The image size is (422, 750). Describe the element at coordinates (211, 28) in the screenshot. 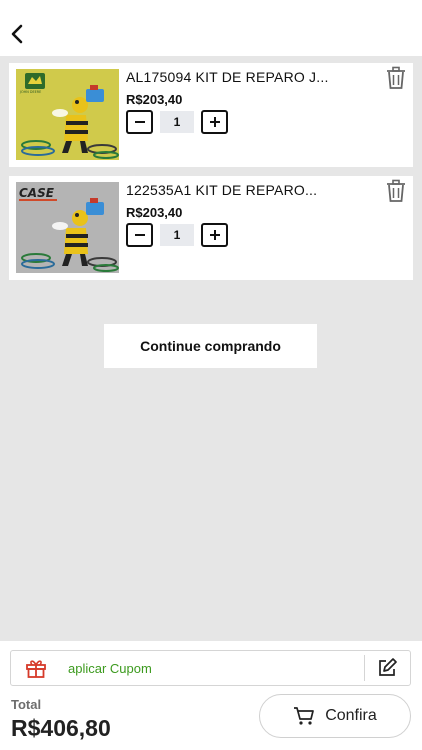

I see `top-bar` at that location.